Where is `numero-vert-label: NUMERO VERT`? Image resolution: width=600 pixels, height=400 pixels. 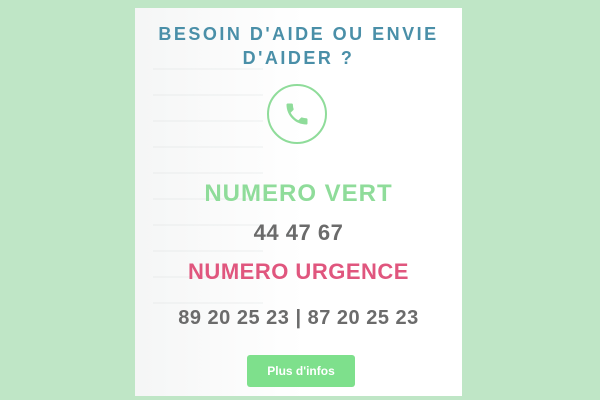
numero-vert-label: NUMERO VERT is located at coordinates (298, 193).